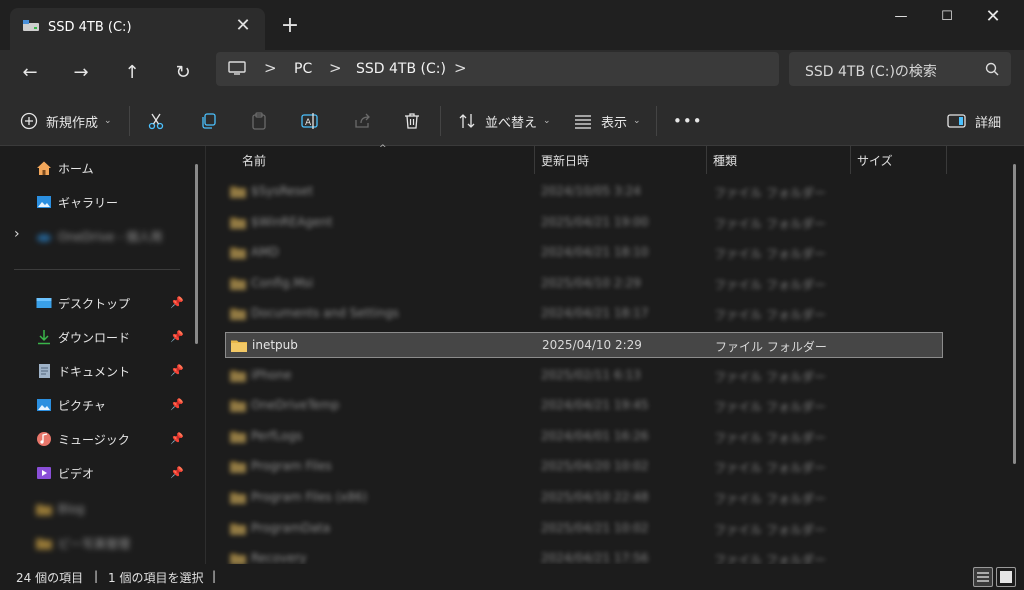  Describe the element at coordinates (44, 405) in the screenshot. I see `pictures-icon` at that location.